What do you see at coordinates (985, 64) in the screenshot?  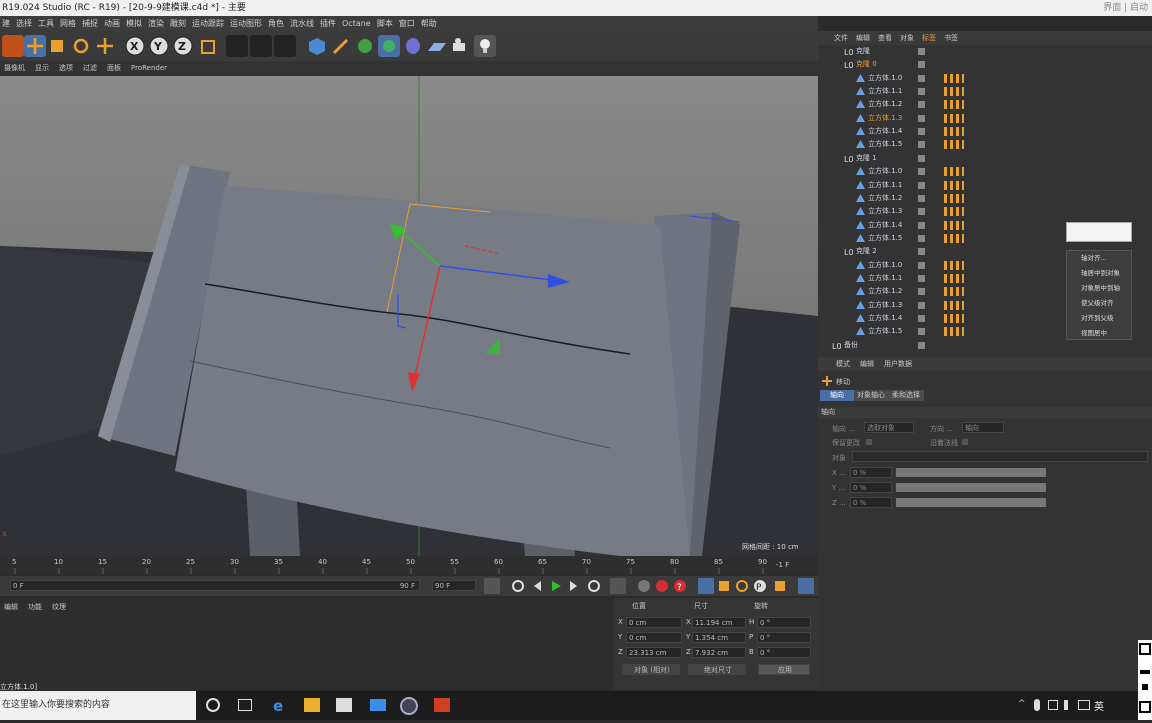 I see `tree-row: L0 克隆 0` at bounding box center [985, 64].